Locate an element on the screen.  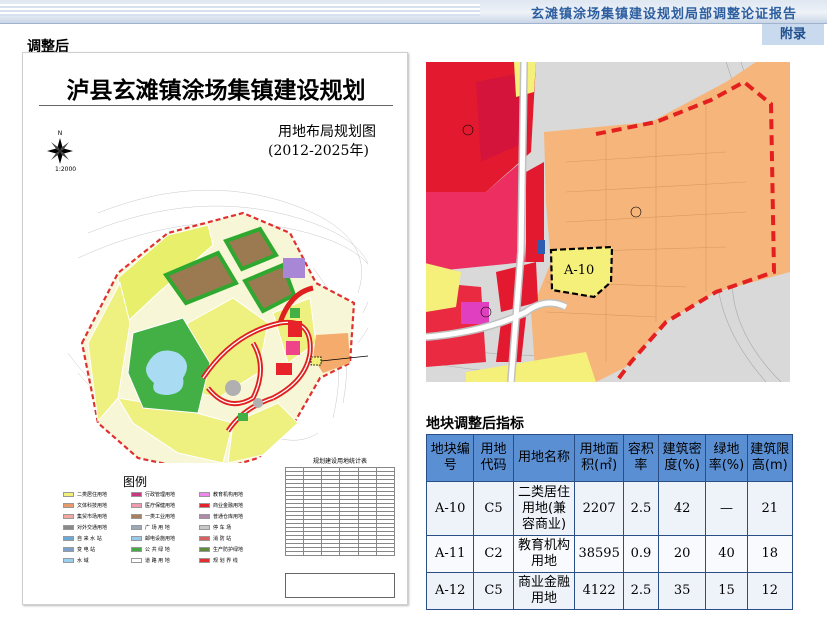
legend-label: 规 划 界 线 is located at coordinates (225, 561).